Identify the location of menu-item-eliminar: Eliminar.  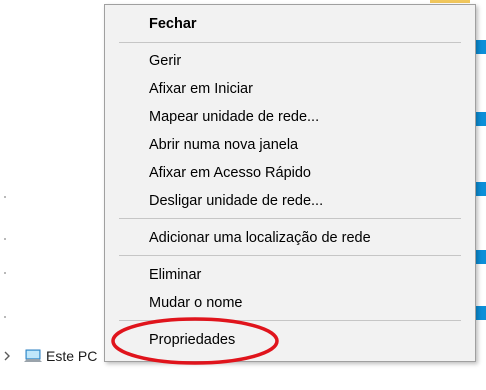
(304, 275).